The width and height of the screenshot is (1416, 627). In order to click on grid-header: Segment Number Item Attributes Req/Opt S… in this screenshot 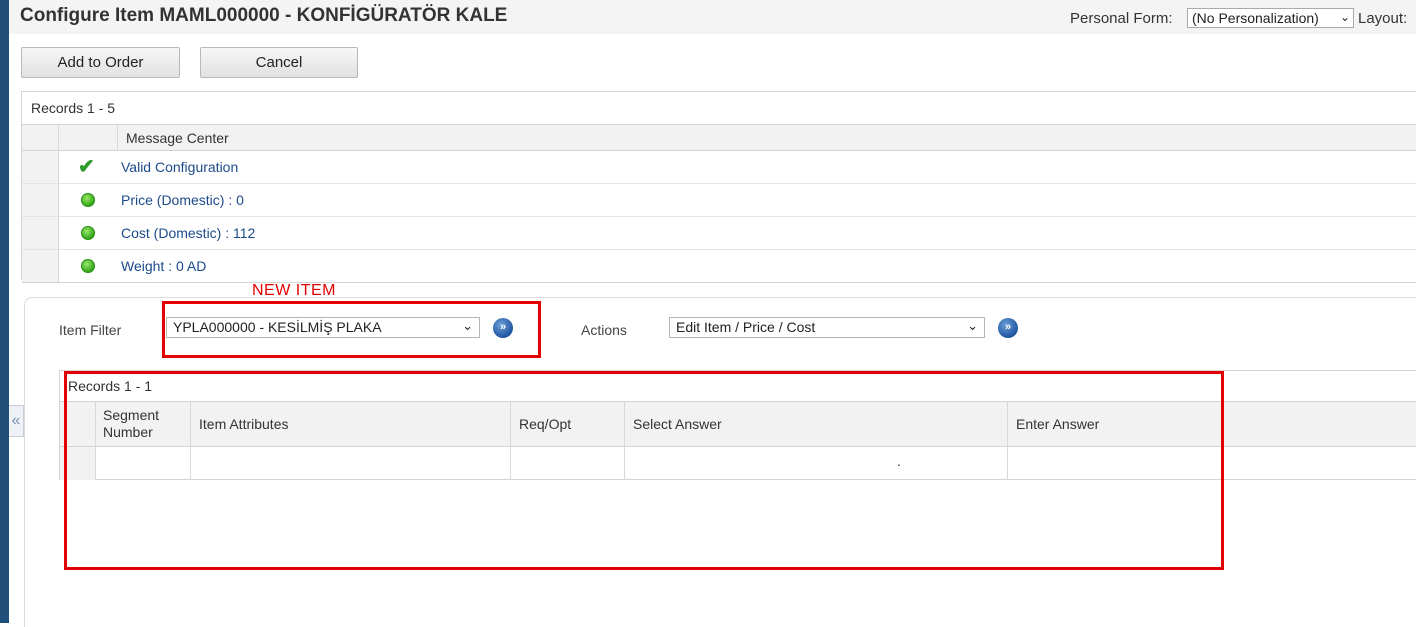, I will do `click(738, 424)`.